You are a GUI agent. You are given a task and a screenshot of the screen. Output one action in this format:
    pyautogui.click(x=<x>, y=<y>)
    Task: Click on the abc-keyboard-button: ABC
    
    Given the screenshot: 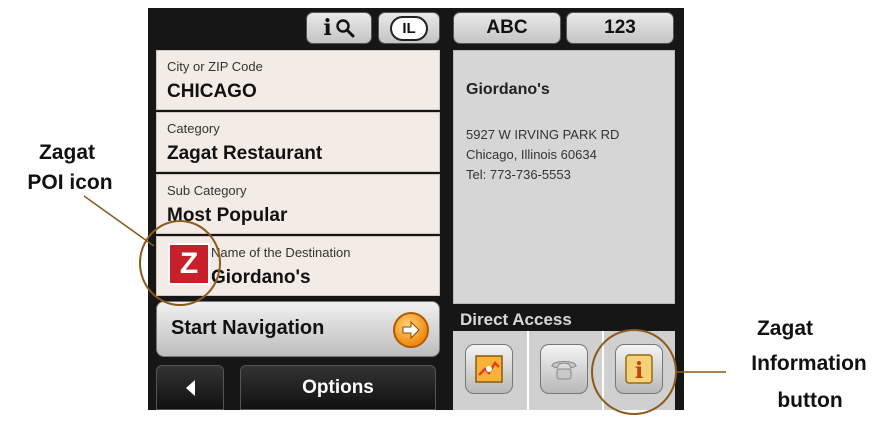 What is the action you would take?
    pyautogui.click(x=507, y=28)
    